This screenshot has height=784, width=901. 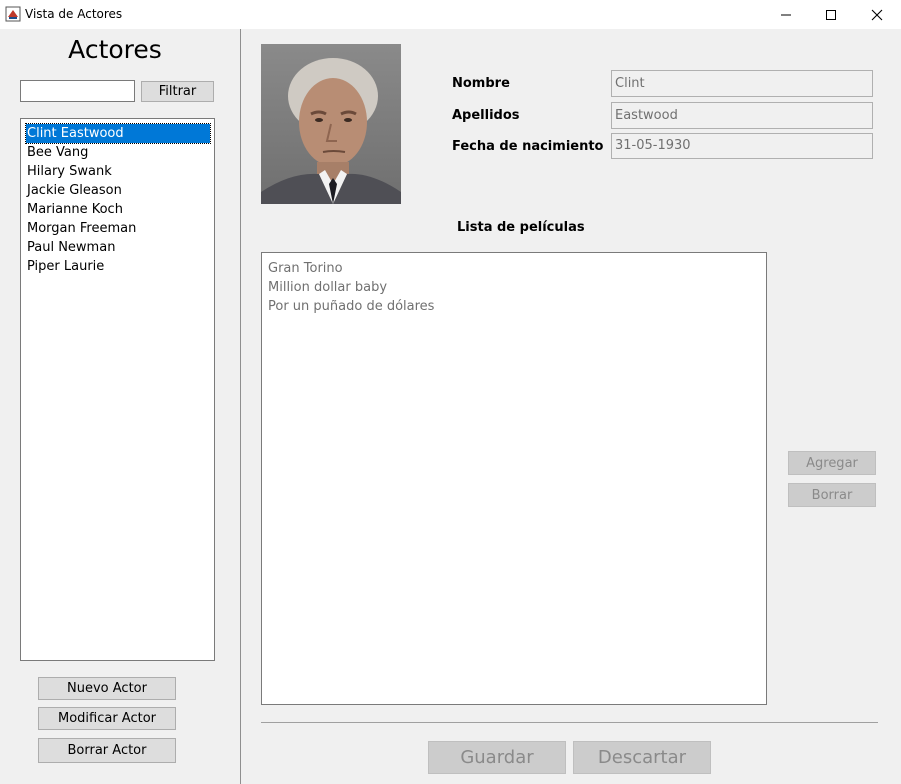 I want to click on actor-photo, so click(x=331, y=124).